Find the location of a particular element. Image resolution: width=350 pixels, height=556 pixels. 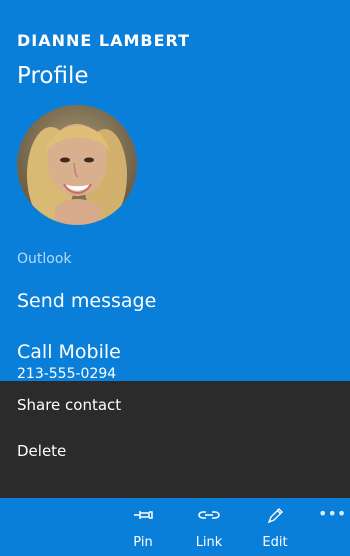

link-label: Link is located at coordinates (209, 542).